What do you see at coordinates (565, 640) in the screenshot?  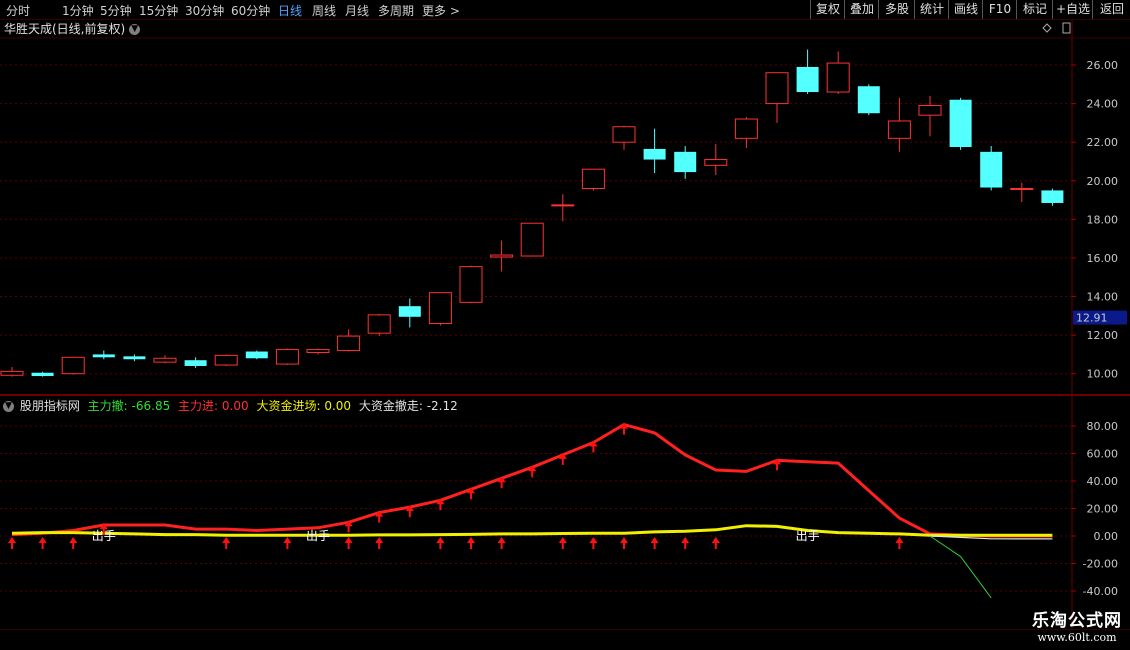 I see `time-axis-bar` at bounding box center [565, 640].